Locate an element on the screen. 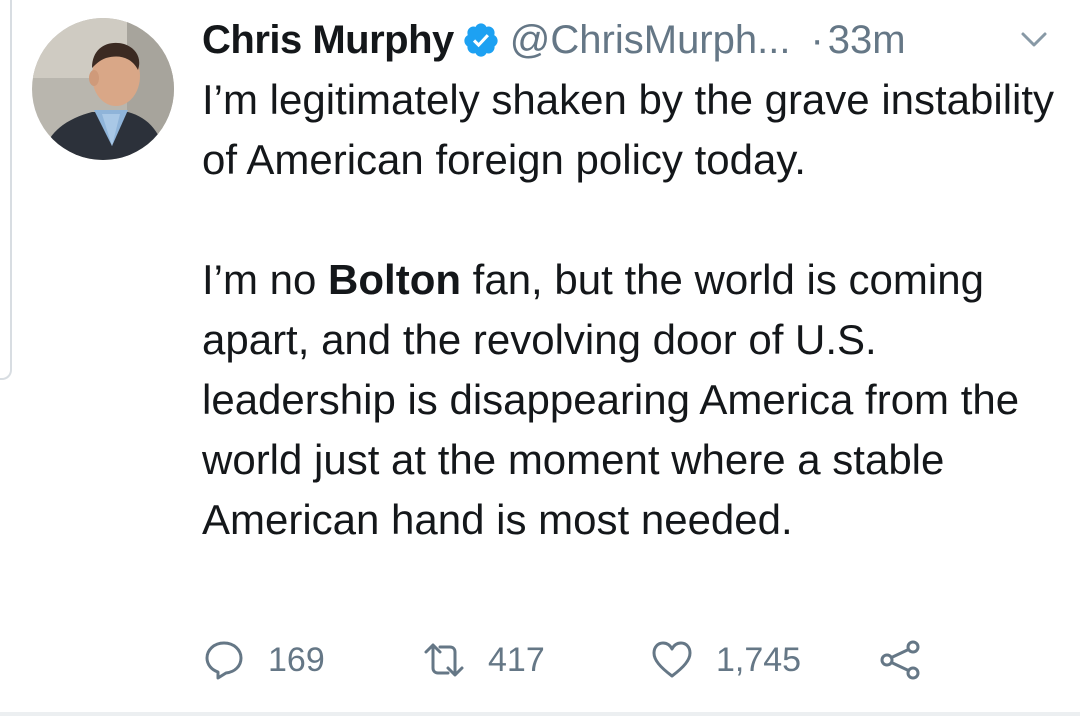 The width and height of the screenshot is (1080, 716). share-button is located at coordinates (900, 660).